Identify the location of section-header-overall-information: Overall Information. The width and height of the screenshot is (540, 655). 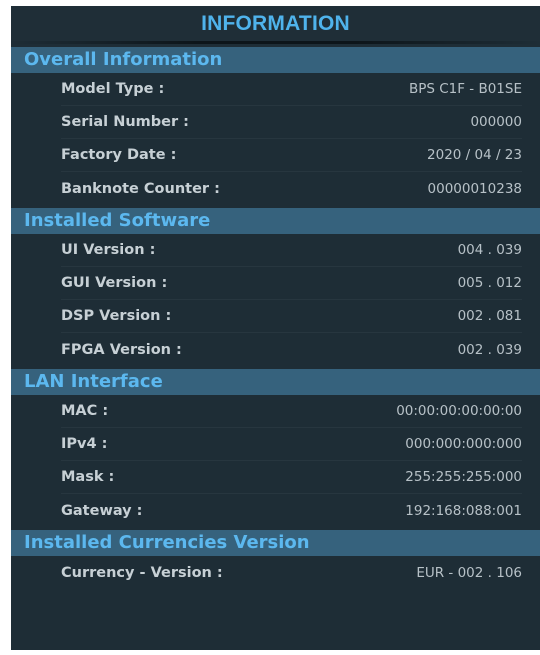
(275, 60).